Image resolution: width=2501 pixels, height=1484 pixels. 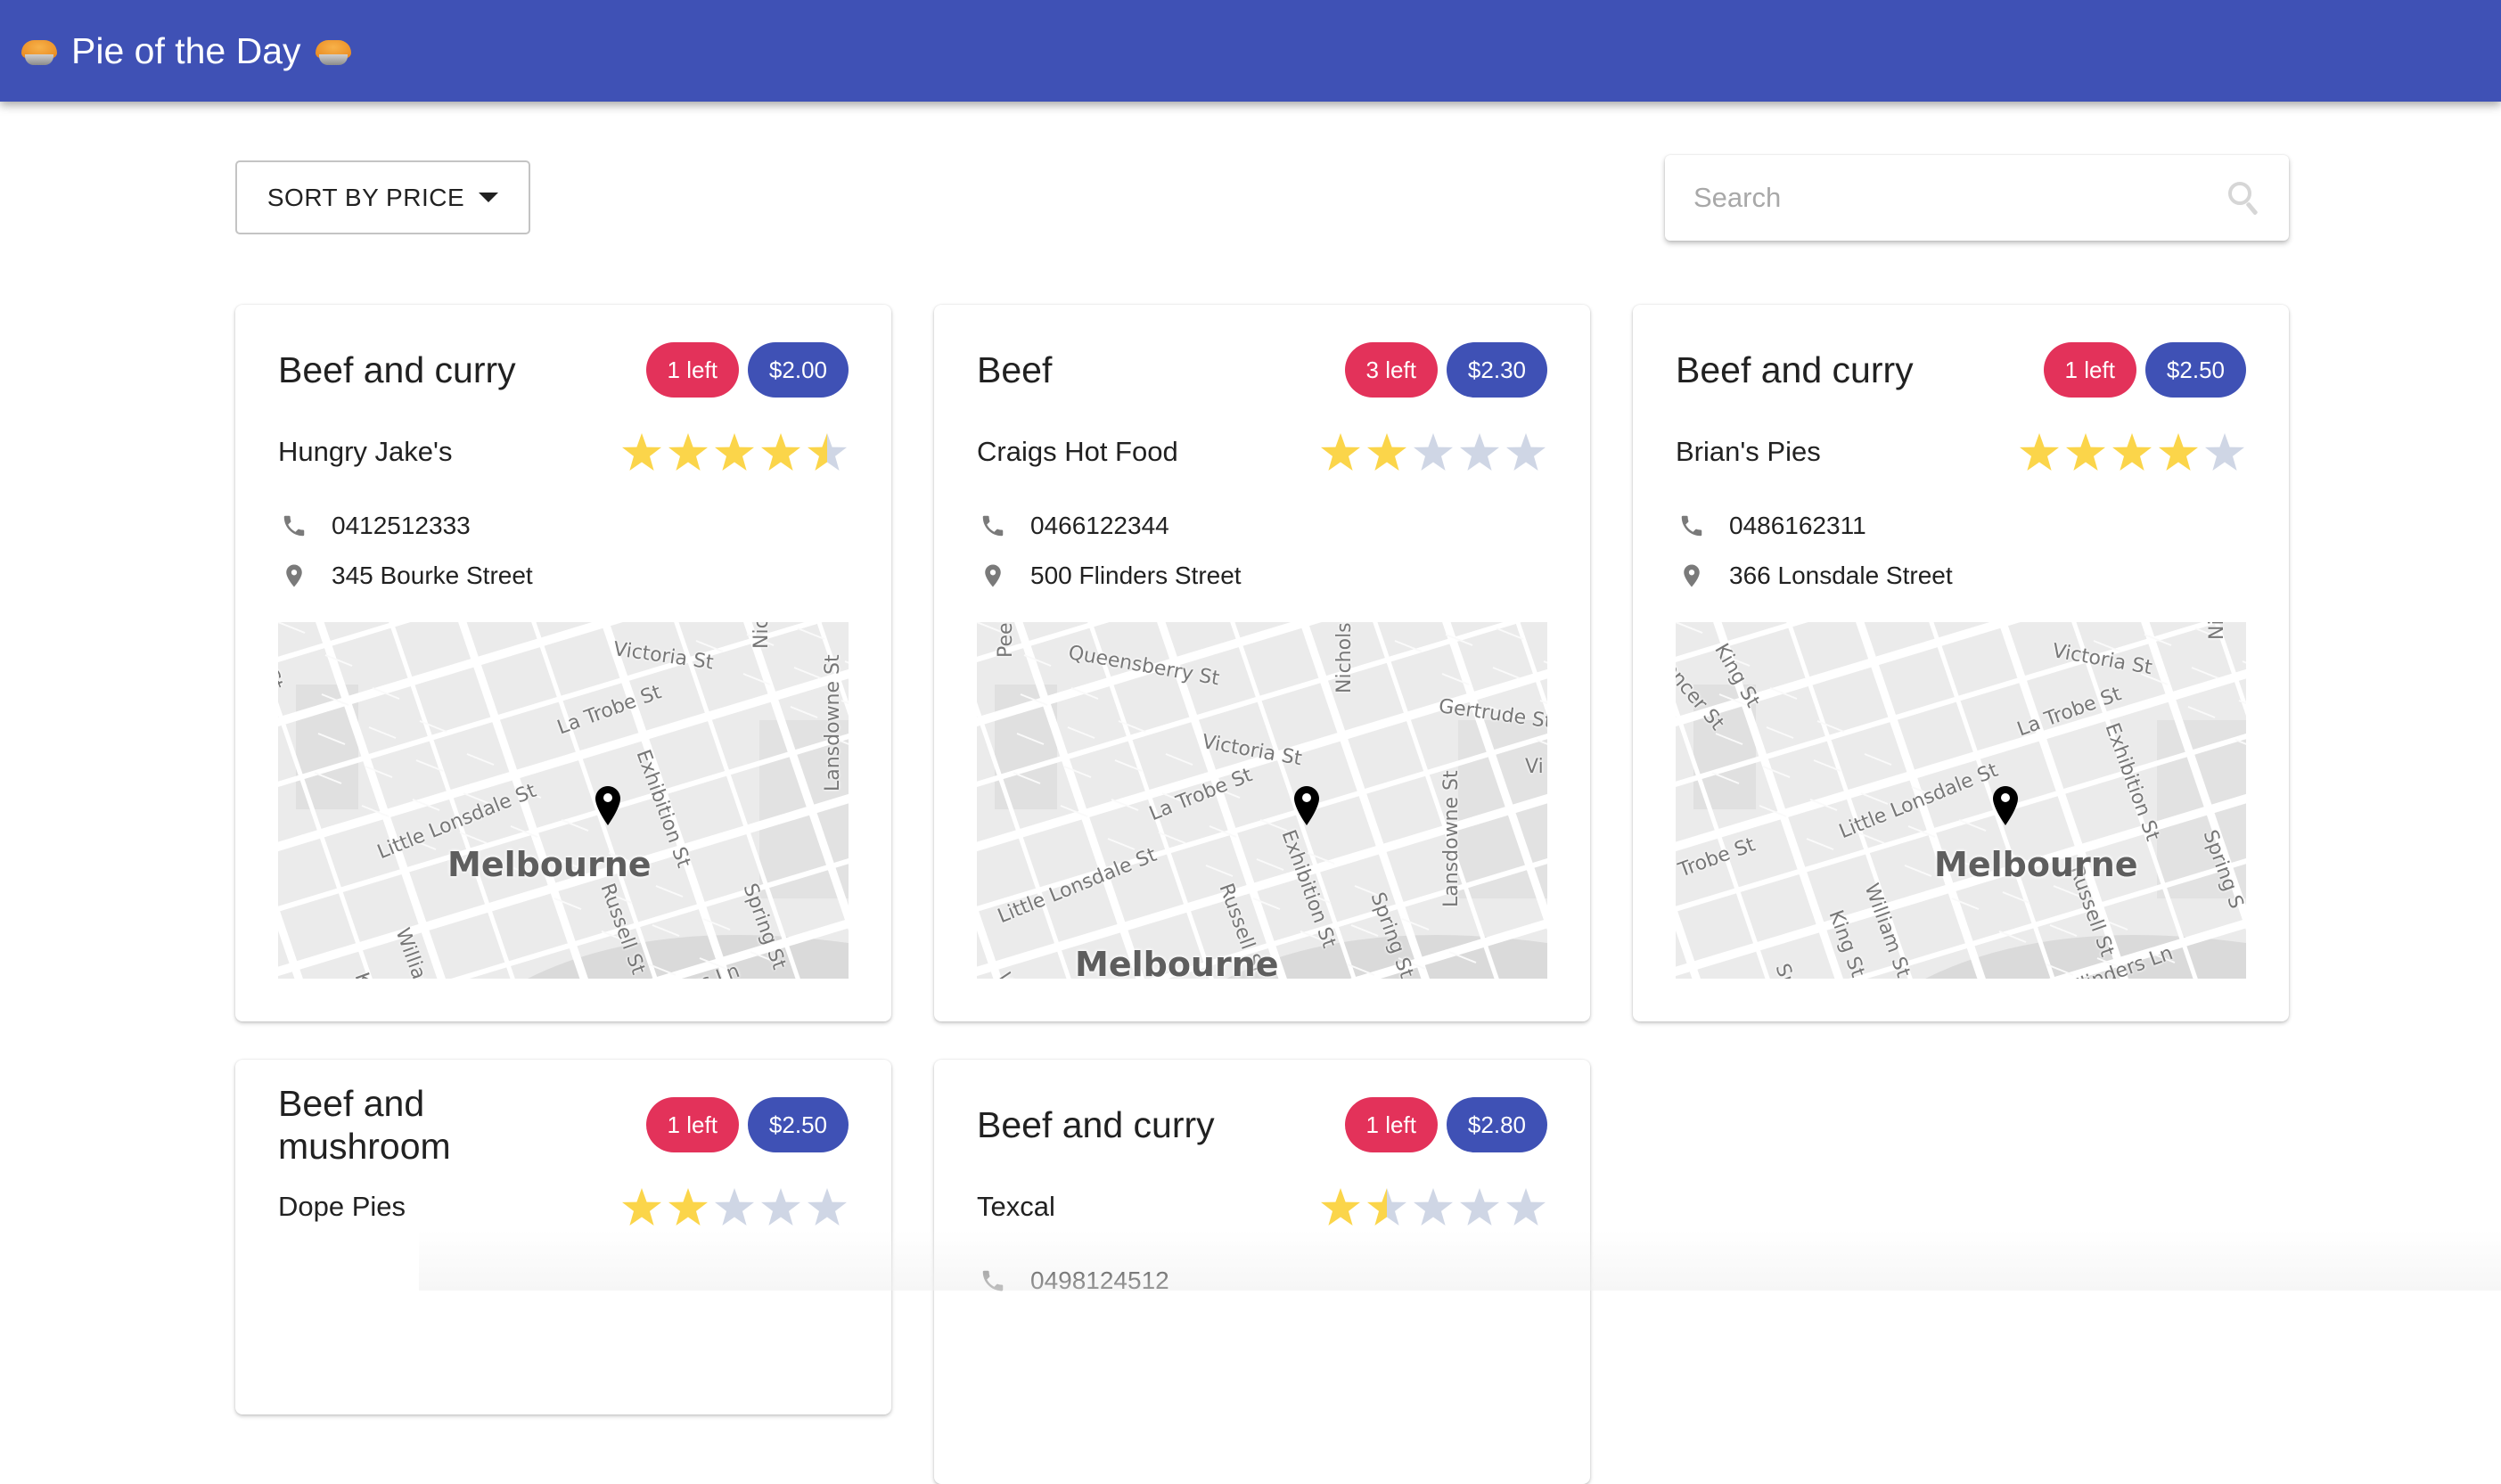 I want to click on address: 345 Bourke Street, so click(x=433, y=575).